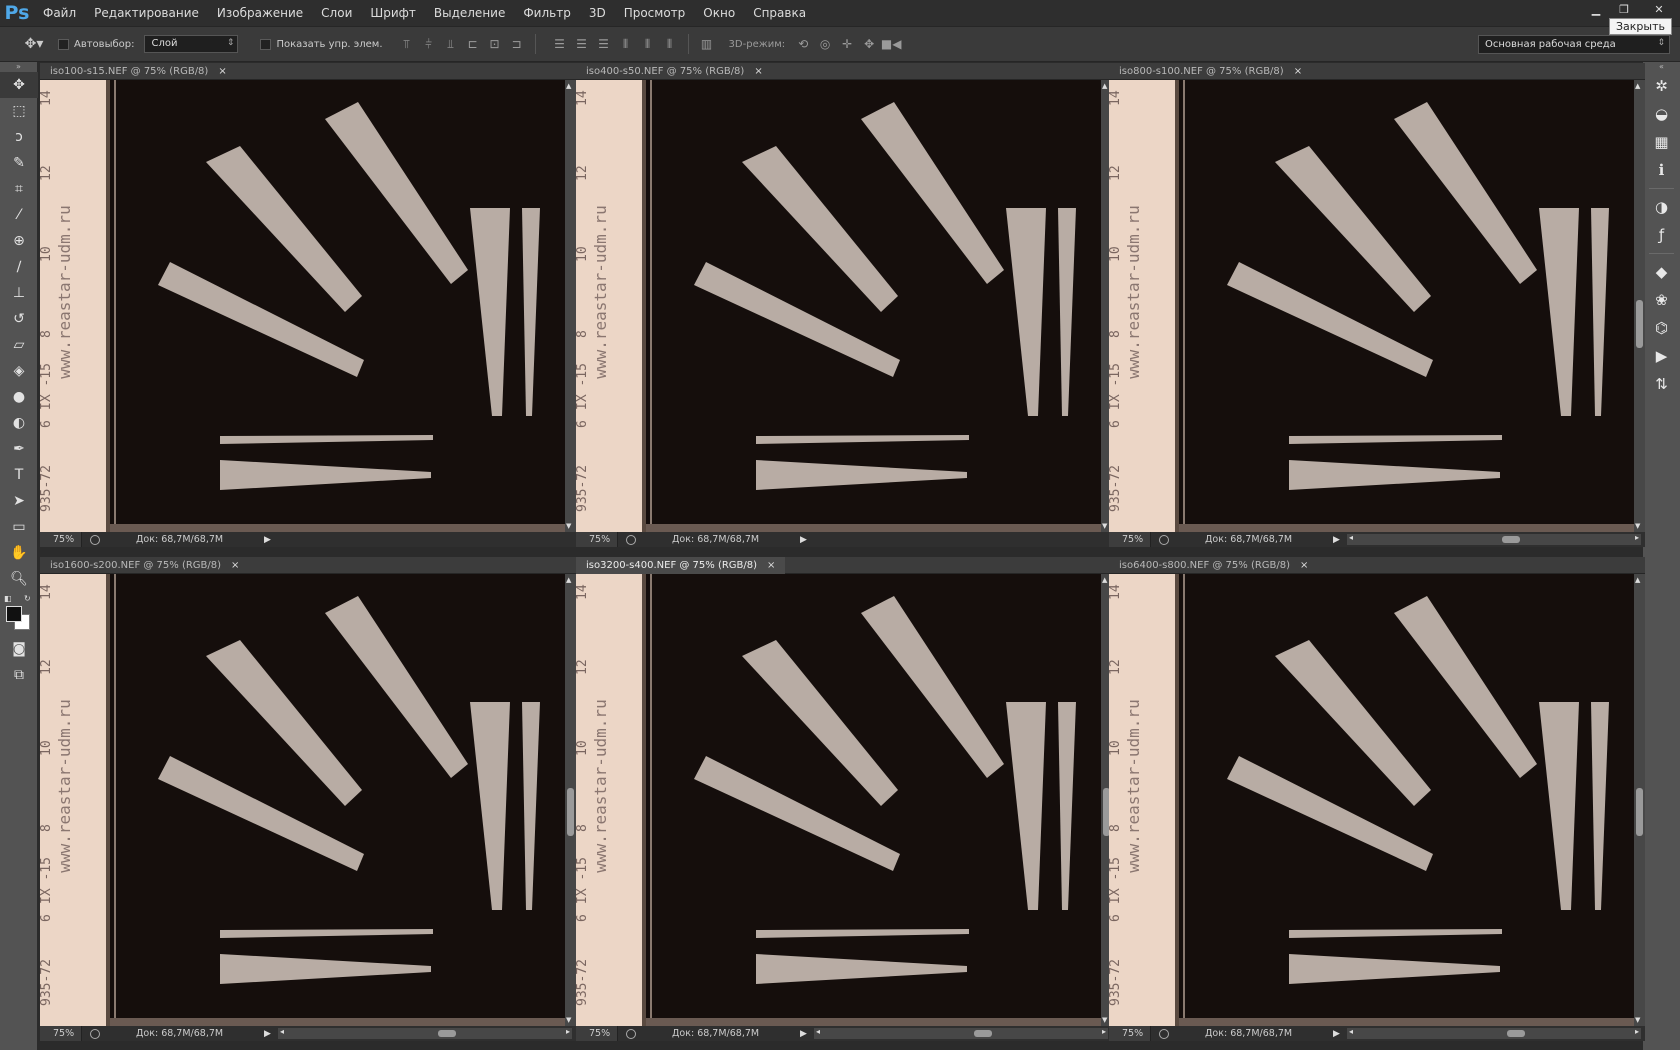 The image size is (1680, 1050). What do you see at coordinates (393, 13) in the screenshot?
I see `menu-type: Шрифт` at bounding box center [393, 13].